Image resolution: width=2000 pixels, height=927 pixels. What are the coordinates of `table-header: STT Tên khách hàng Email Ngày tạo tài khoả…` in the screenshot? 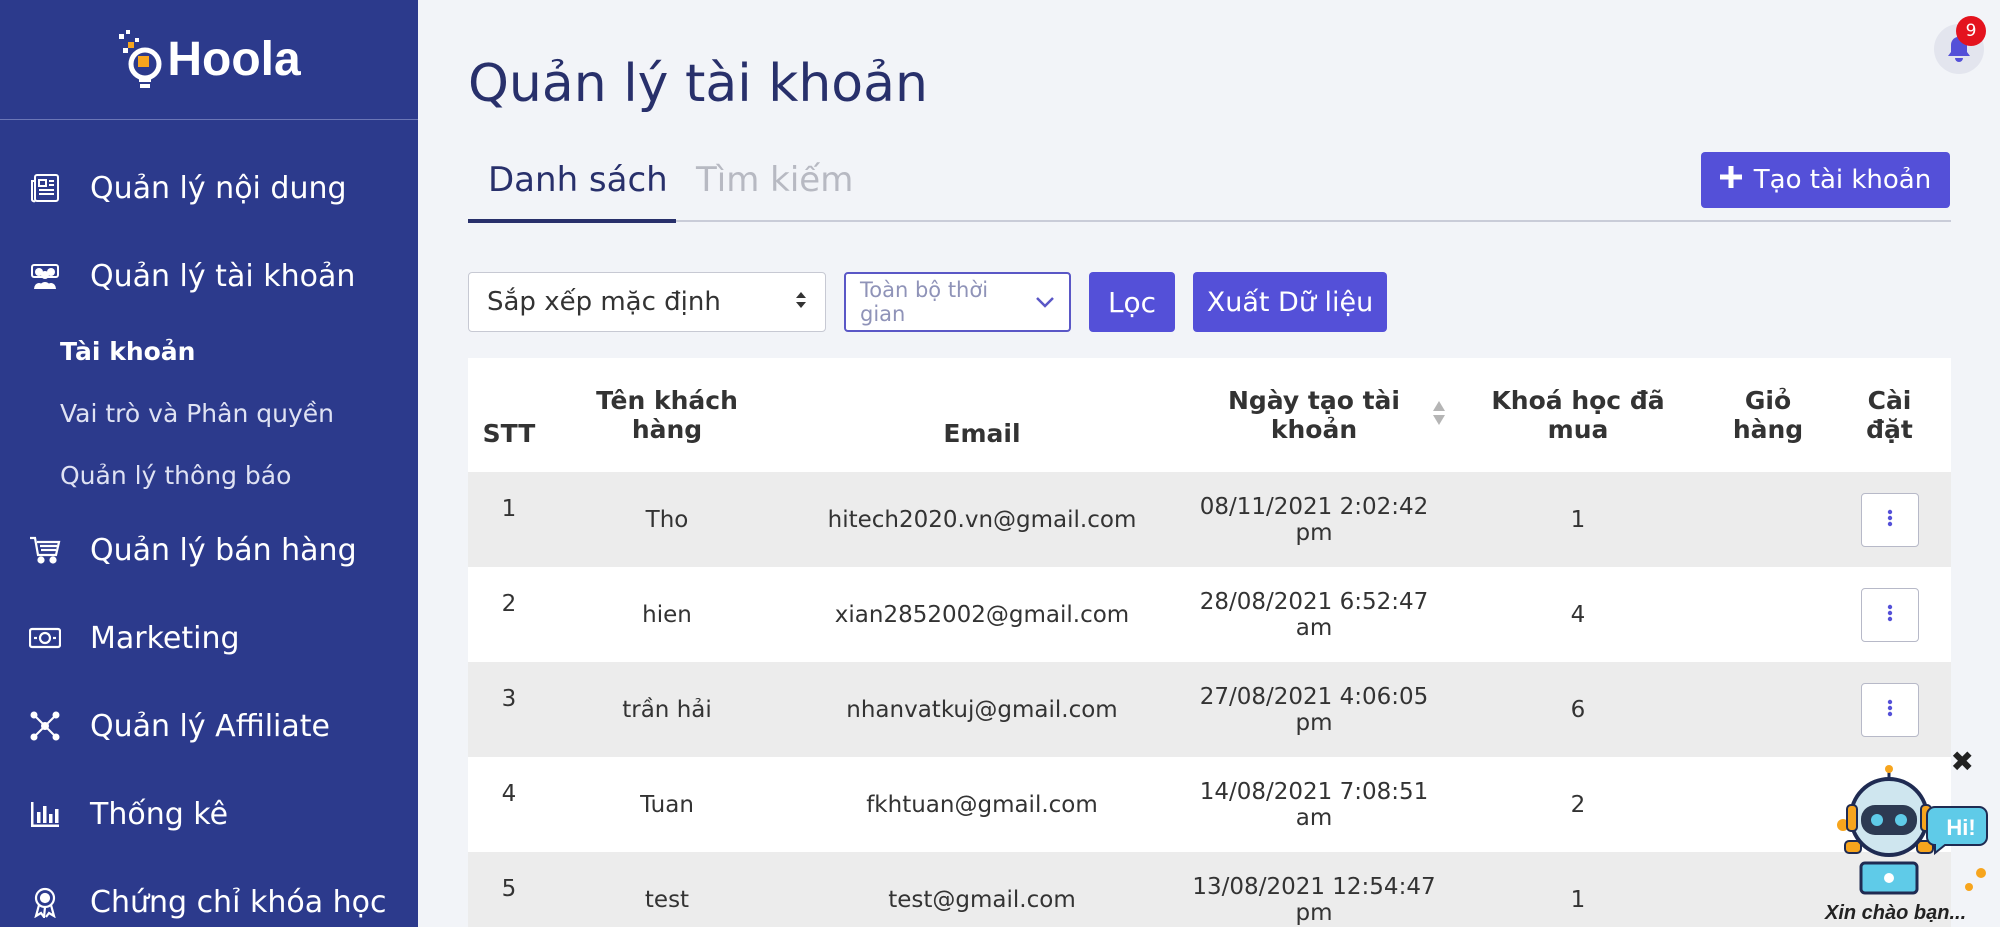 It's located at (1209, 415).